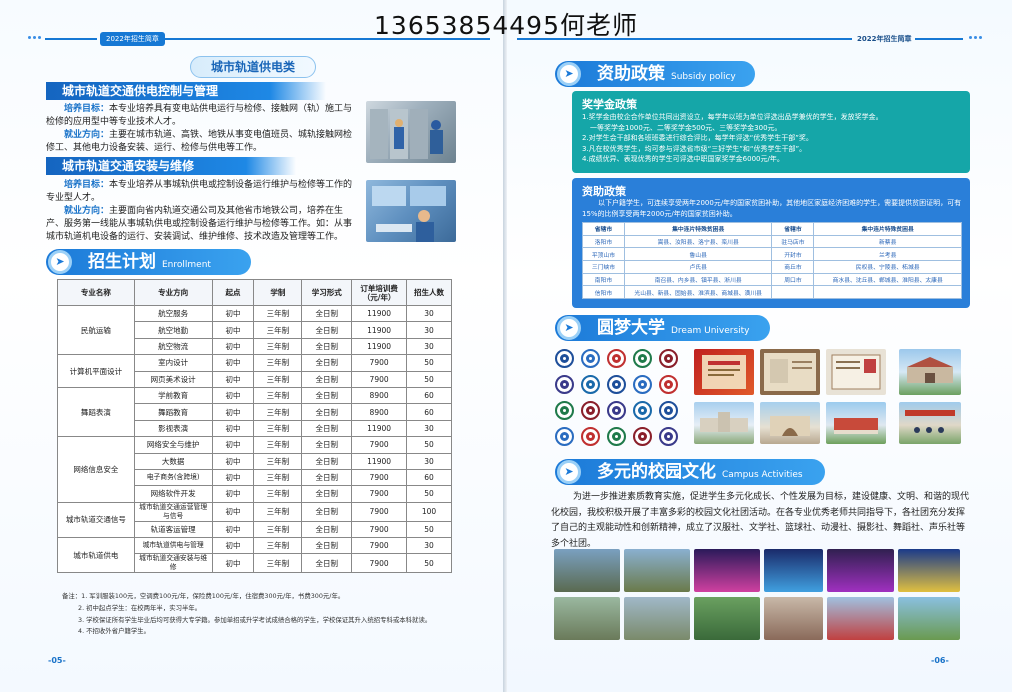  Describe the element at coordinates (683, 159) in the screenshot. I see `scholarship-line: 4.成绩优异、表现优秀的学生可评选中职国家奖学金6000元/年。` at that location.